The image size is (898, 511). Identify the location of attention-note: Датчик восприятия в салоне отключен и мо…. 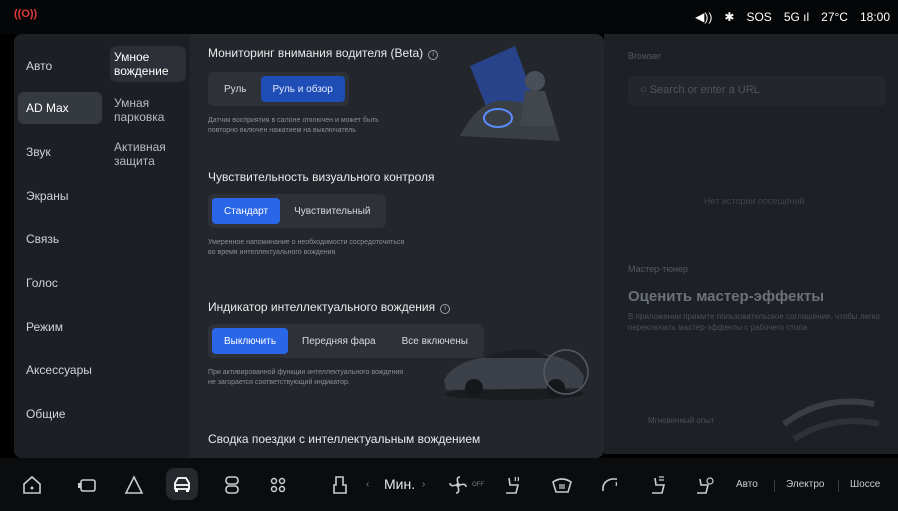
(293, 125).